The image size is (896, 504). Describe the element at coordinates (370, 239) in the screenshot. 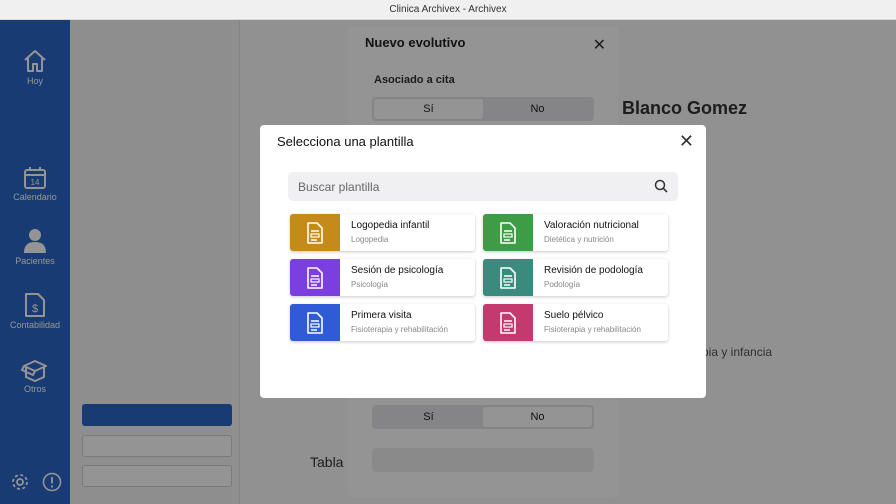

I see `template-category: Logopedia` at that location.